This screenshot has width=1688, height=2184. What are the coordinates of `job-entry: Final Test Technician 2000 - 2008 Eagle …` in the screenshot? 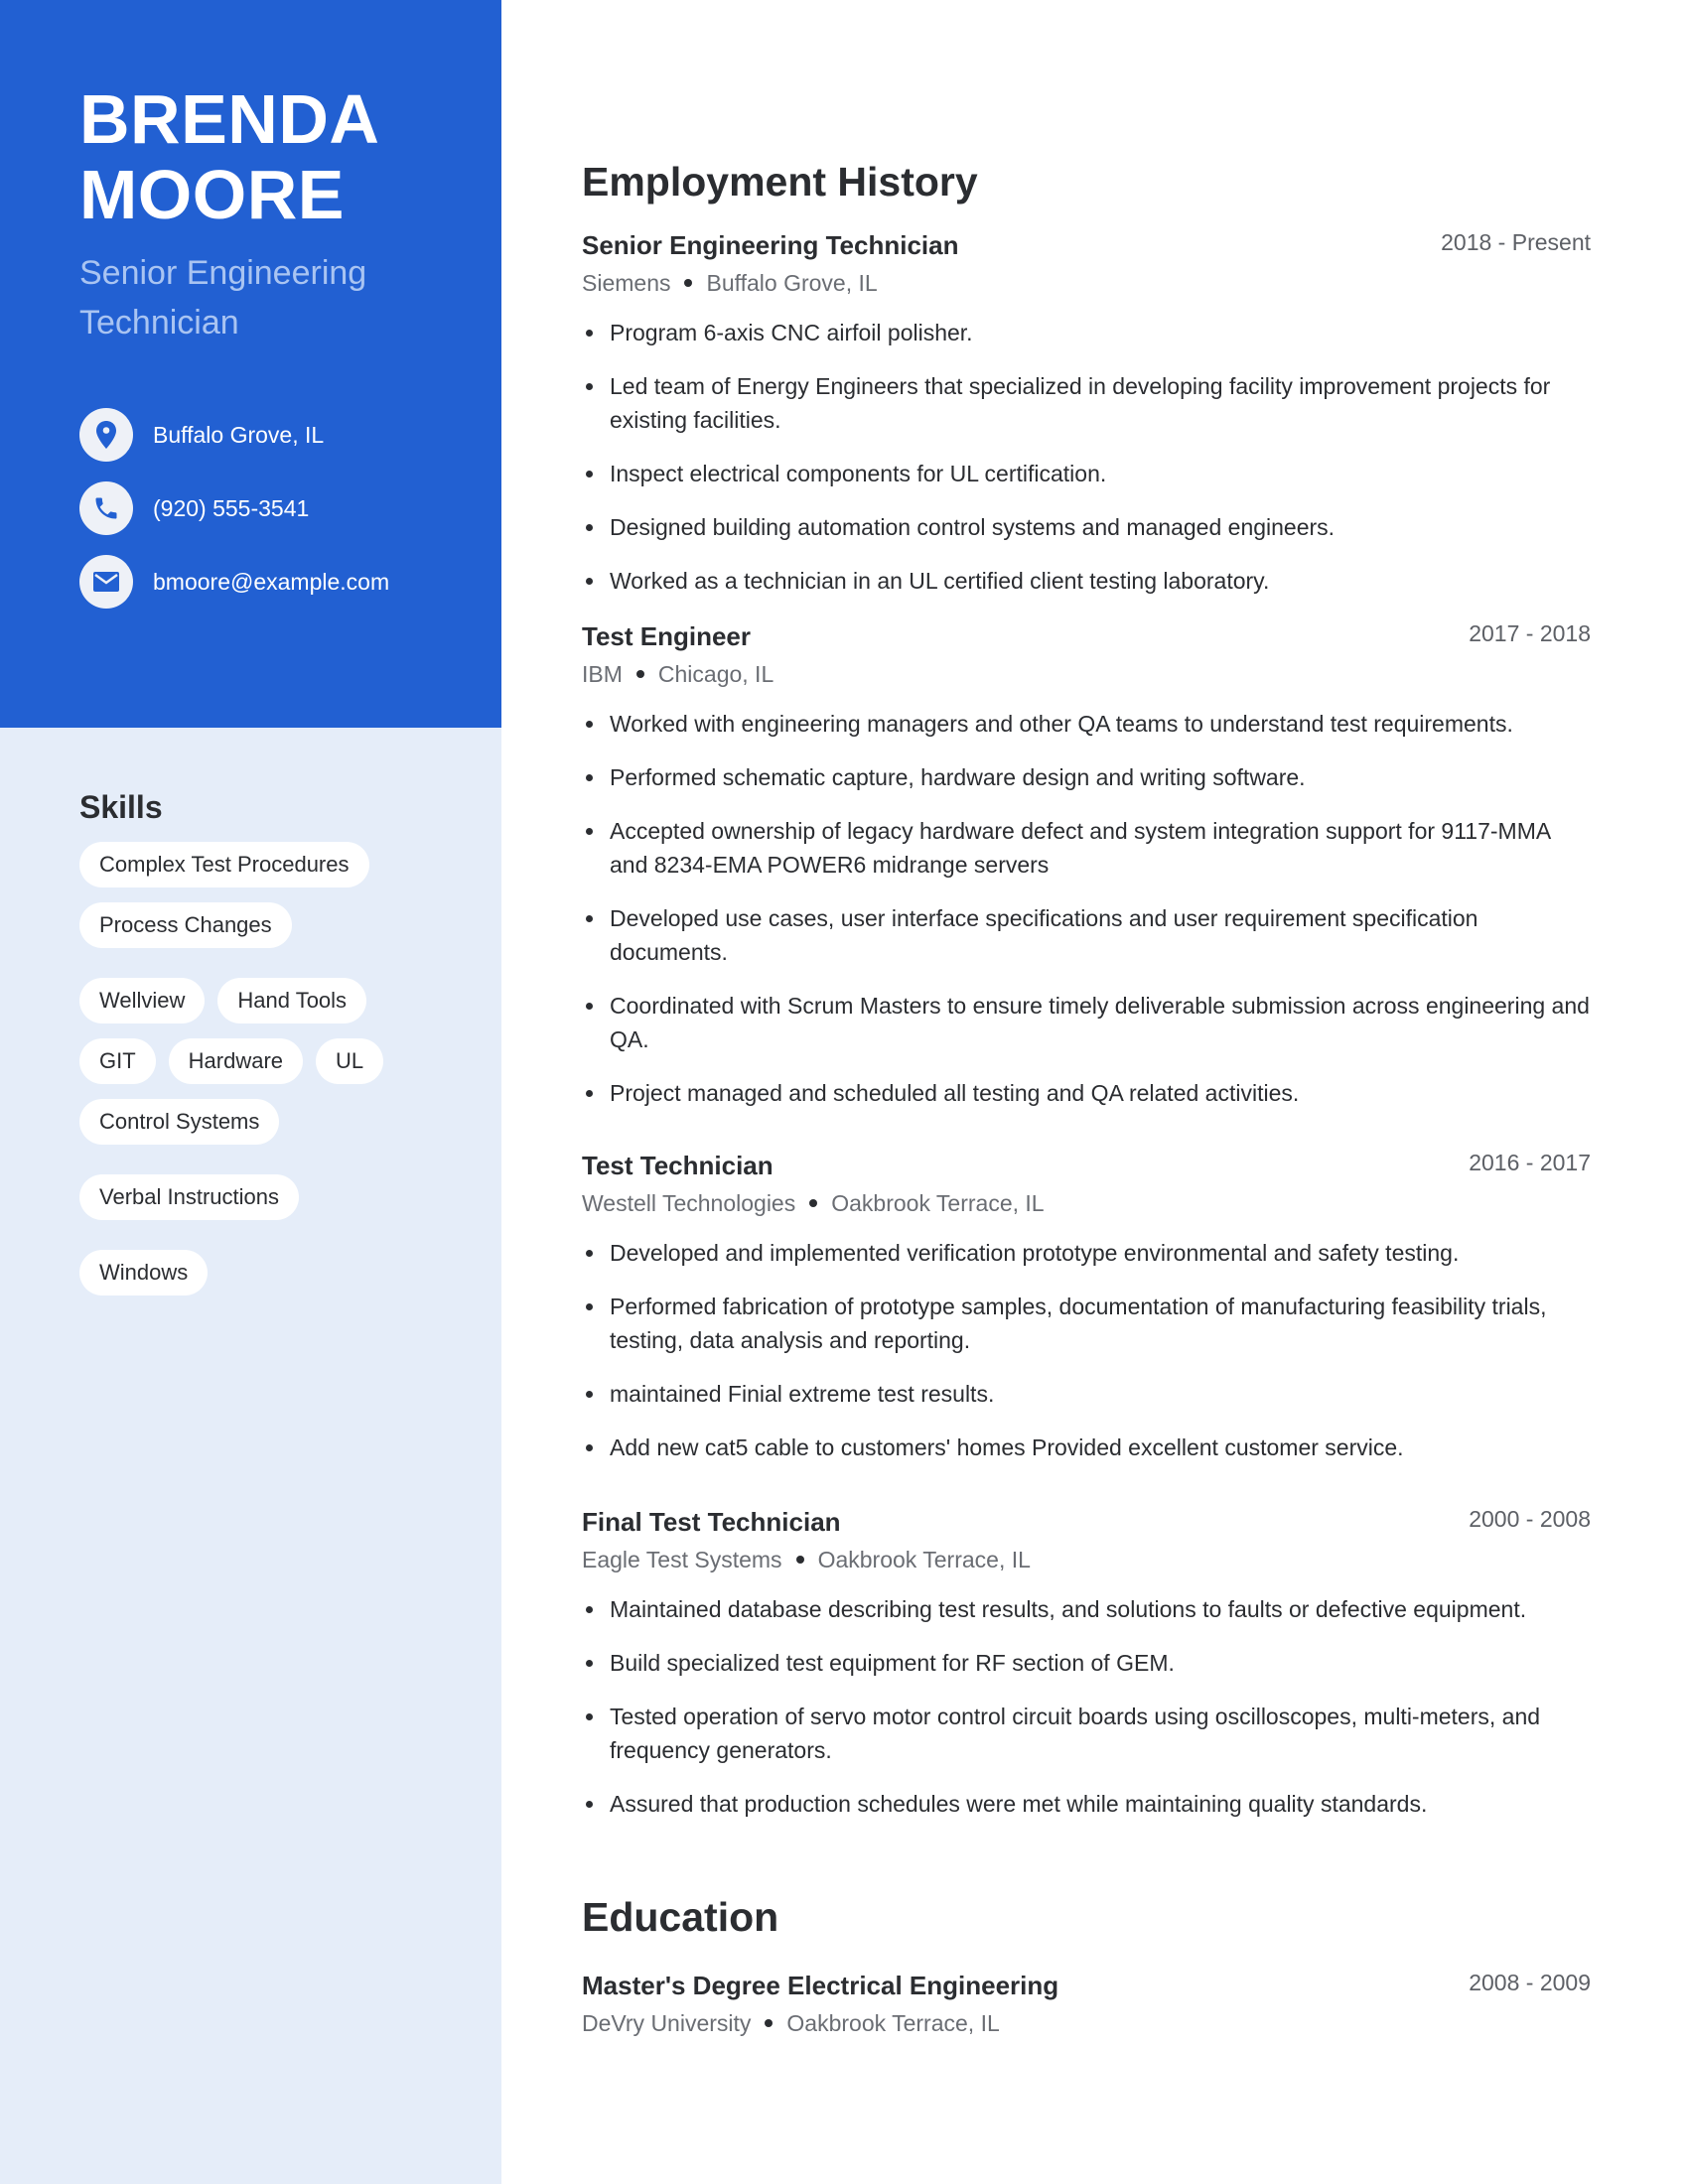 It's located at (1086, 1672).